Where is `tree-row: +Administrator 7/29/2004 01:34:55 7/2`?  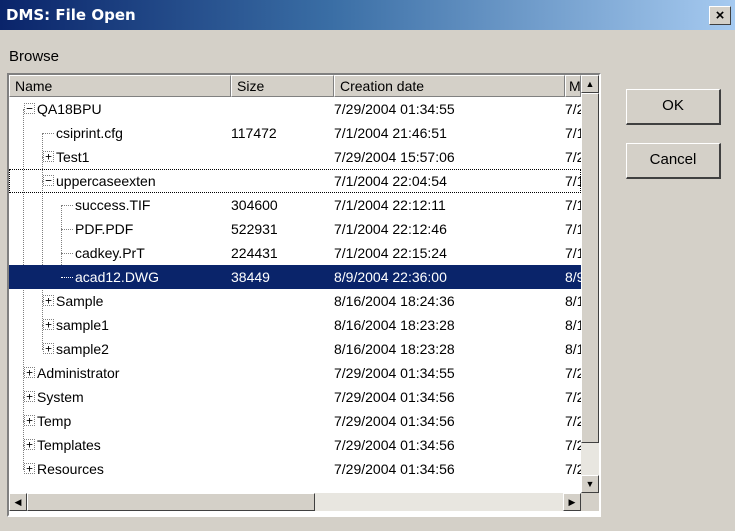 tree-row: +Administrator 7/29/2004 01:34:55 7/2 is located at coordinates (295, 373).